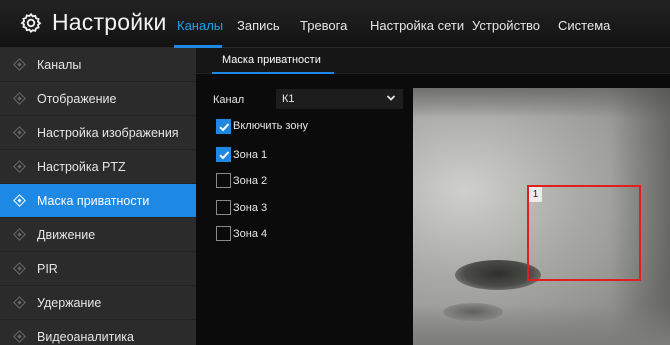 This screenshot has width=670, height=345. I want to click on tab-network: Настройка сети, so click(417, 25).